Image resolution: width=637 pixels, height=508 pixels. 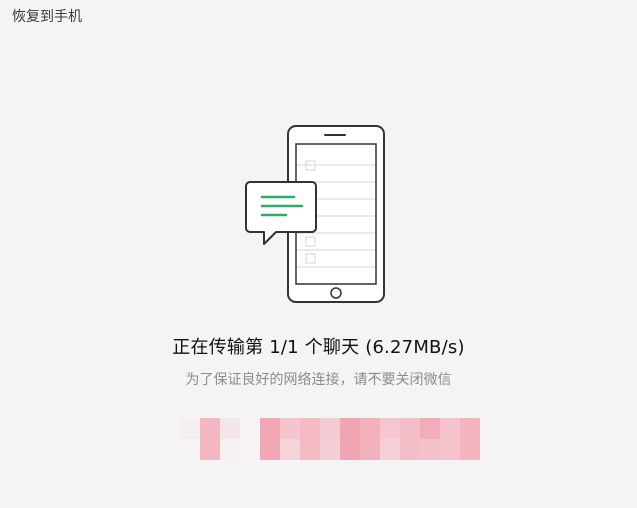 I want to click on window-title: 恢复到手机, so click(x=47, y=17).